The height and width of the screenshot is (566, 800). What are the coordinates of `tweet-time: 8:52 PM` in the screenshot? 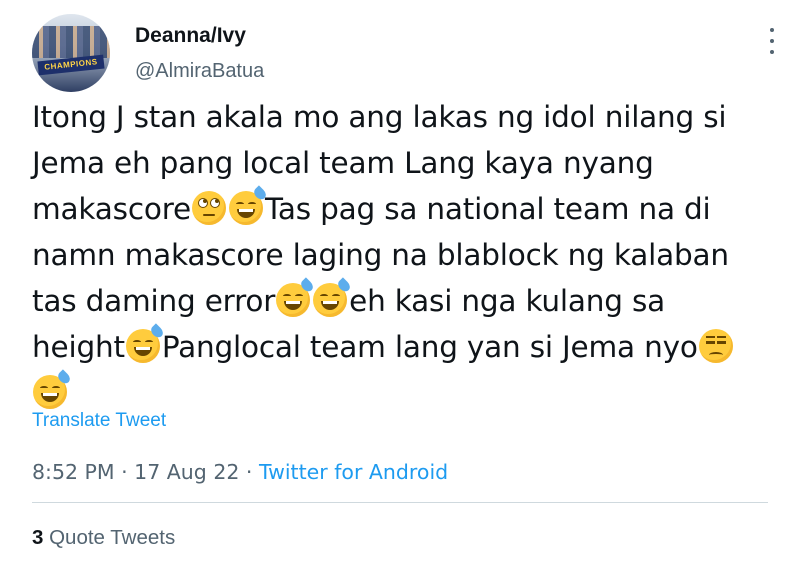 It's located at (73, 472).